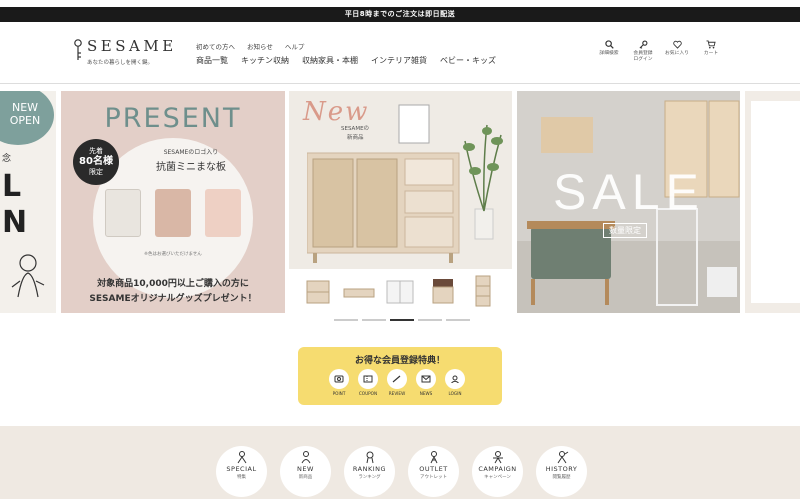 The height and width of the screenshot is (499, 800). I want to click on new-open-big-text: L N, so click(15, 204).